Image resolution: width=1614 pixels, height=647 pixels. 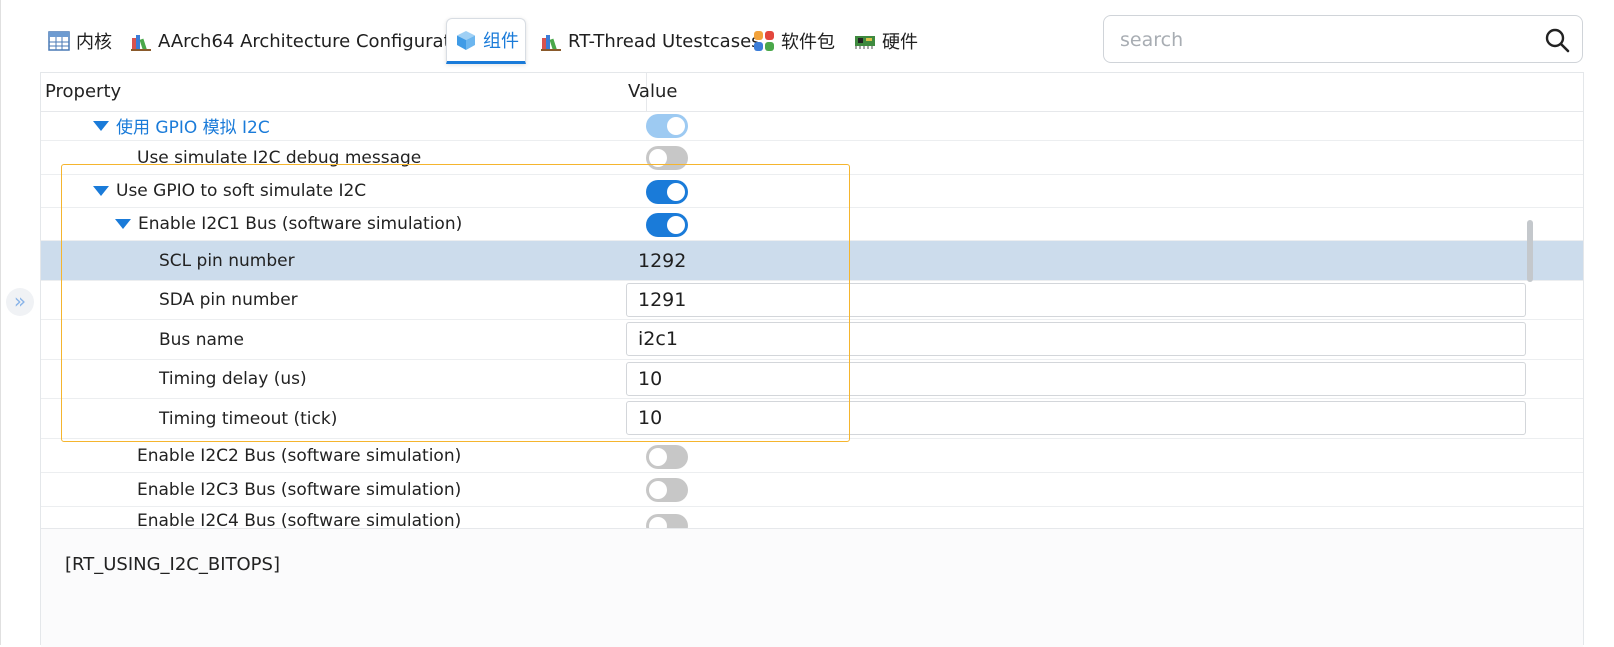 I want to click on row-label: 使用 GPIO 模拟 I2C, so click(x=193, y=128).